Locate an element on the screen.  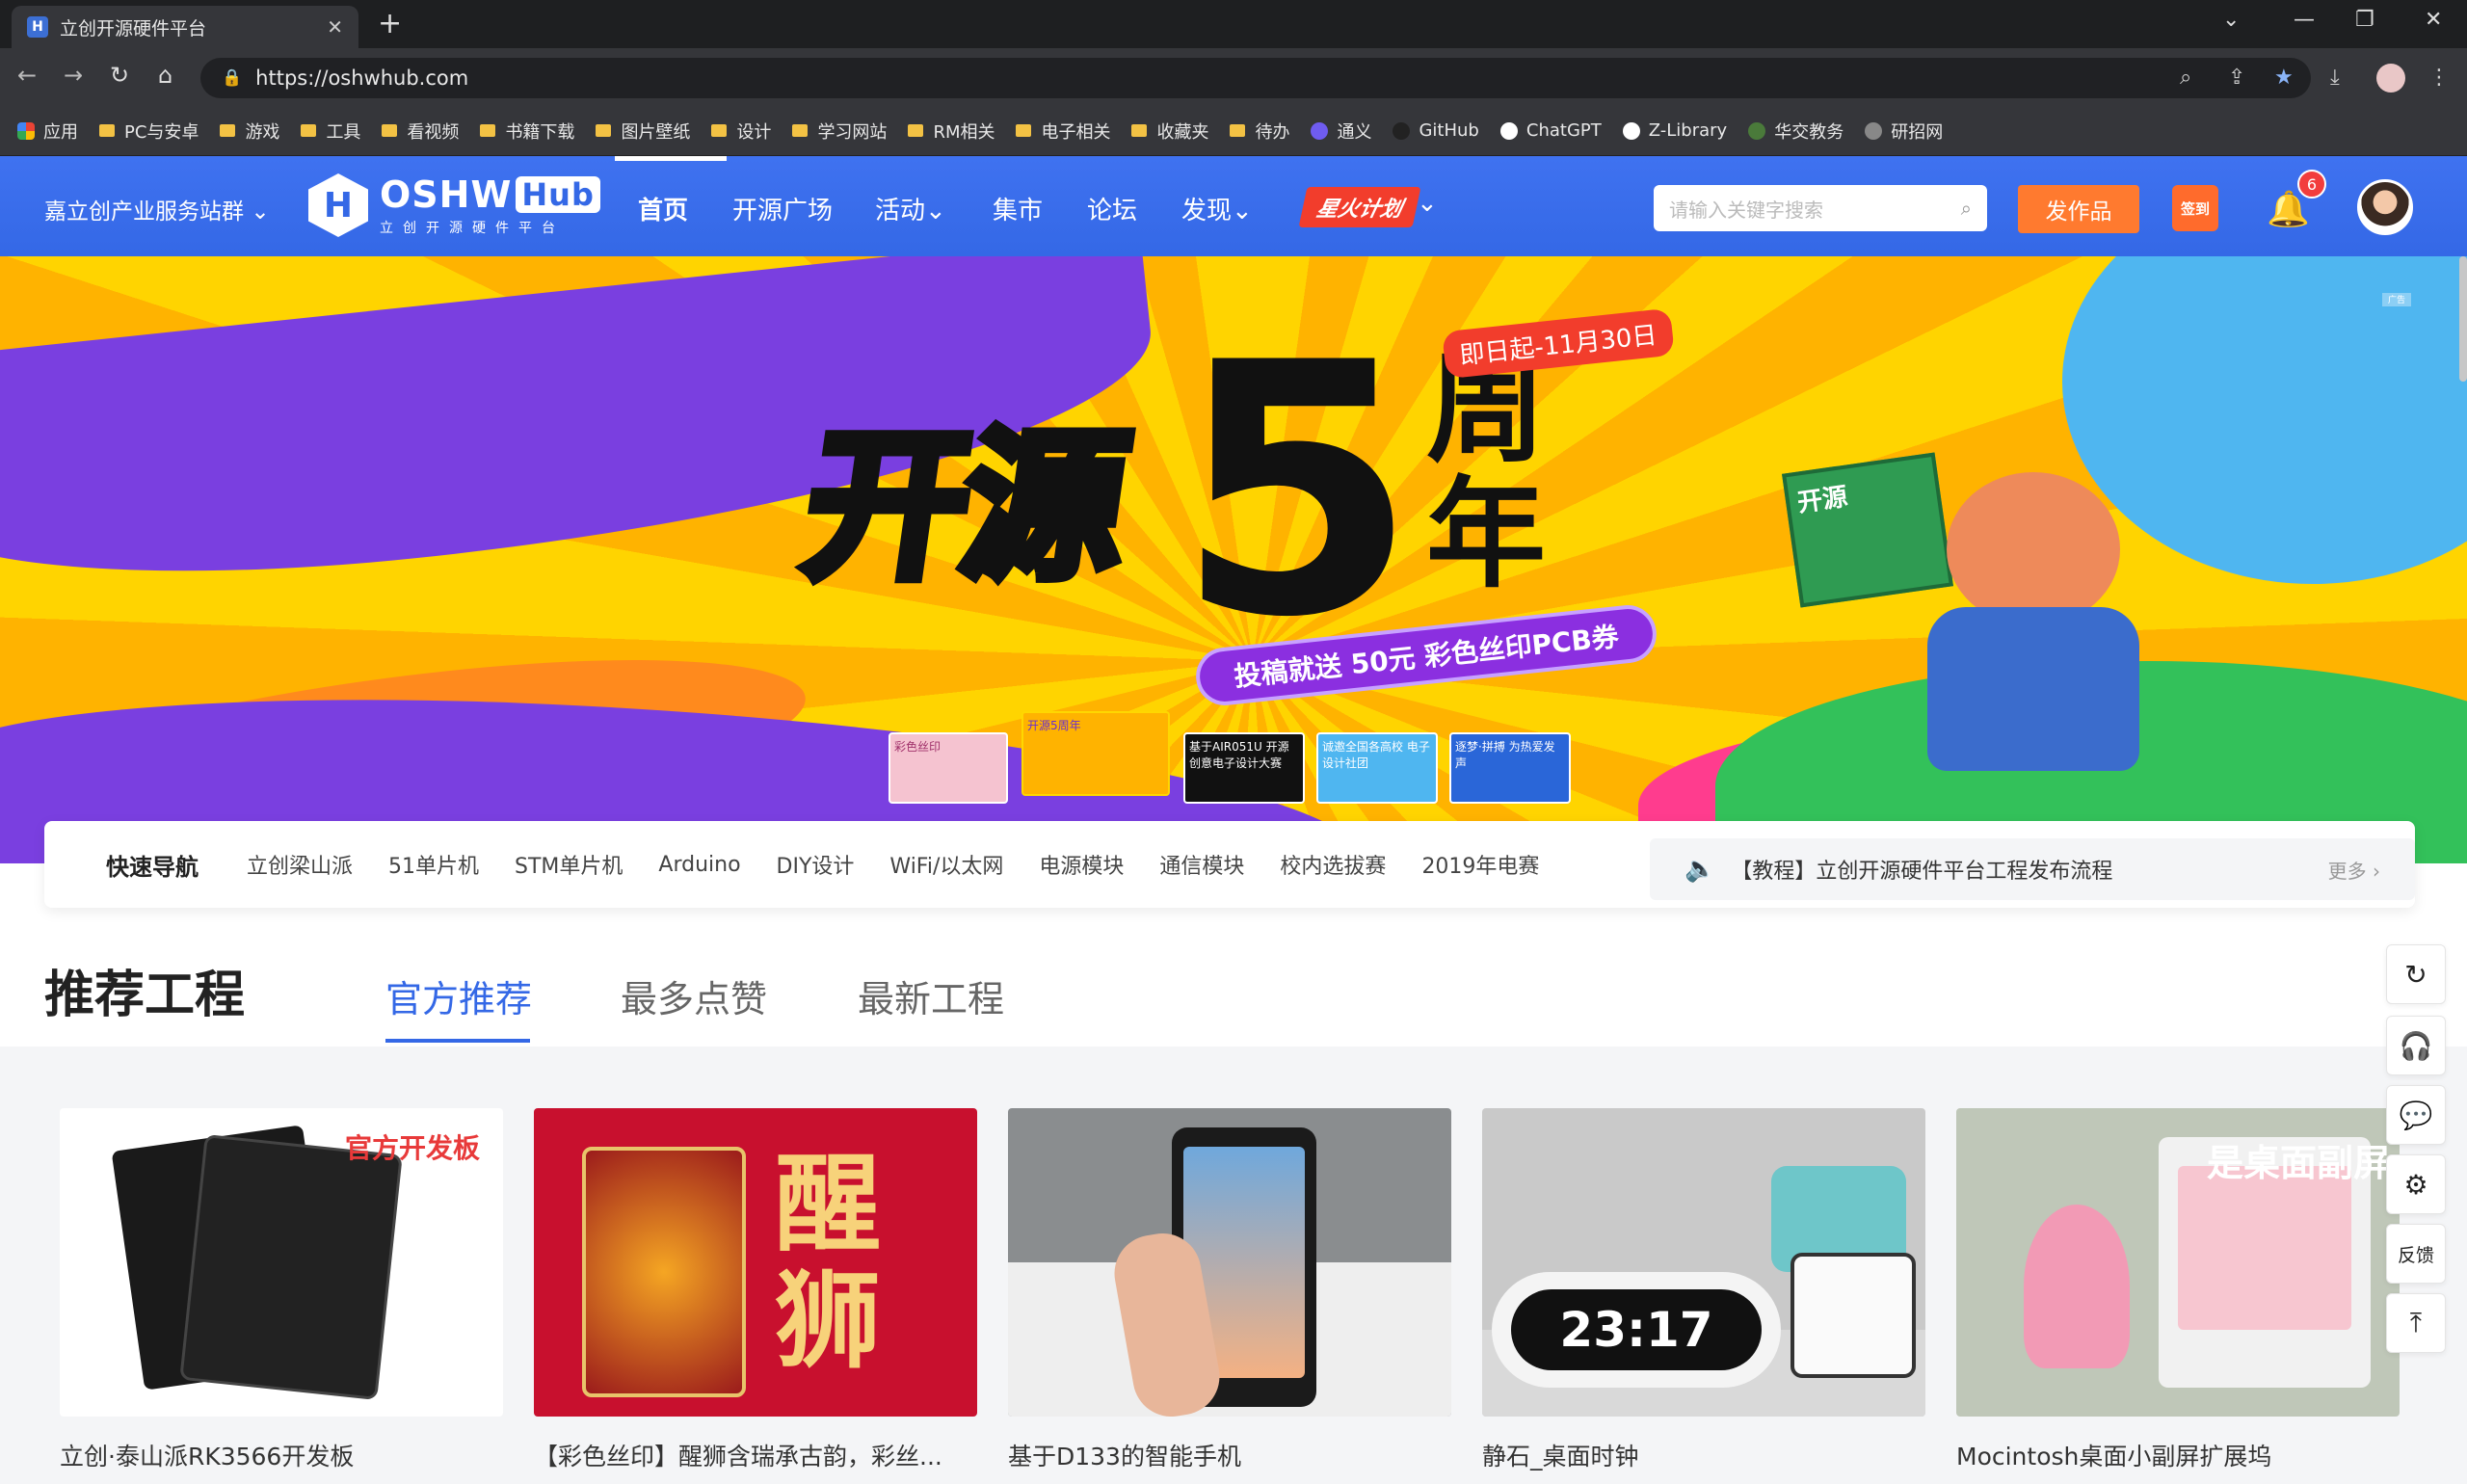
spark-chevron-down-icon: ⌄ is located at coordinates (1427, 203).